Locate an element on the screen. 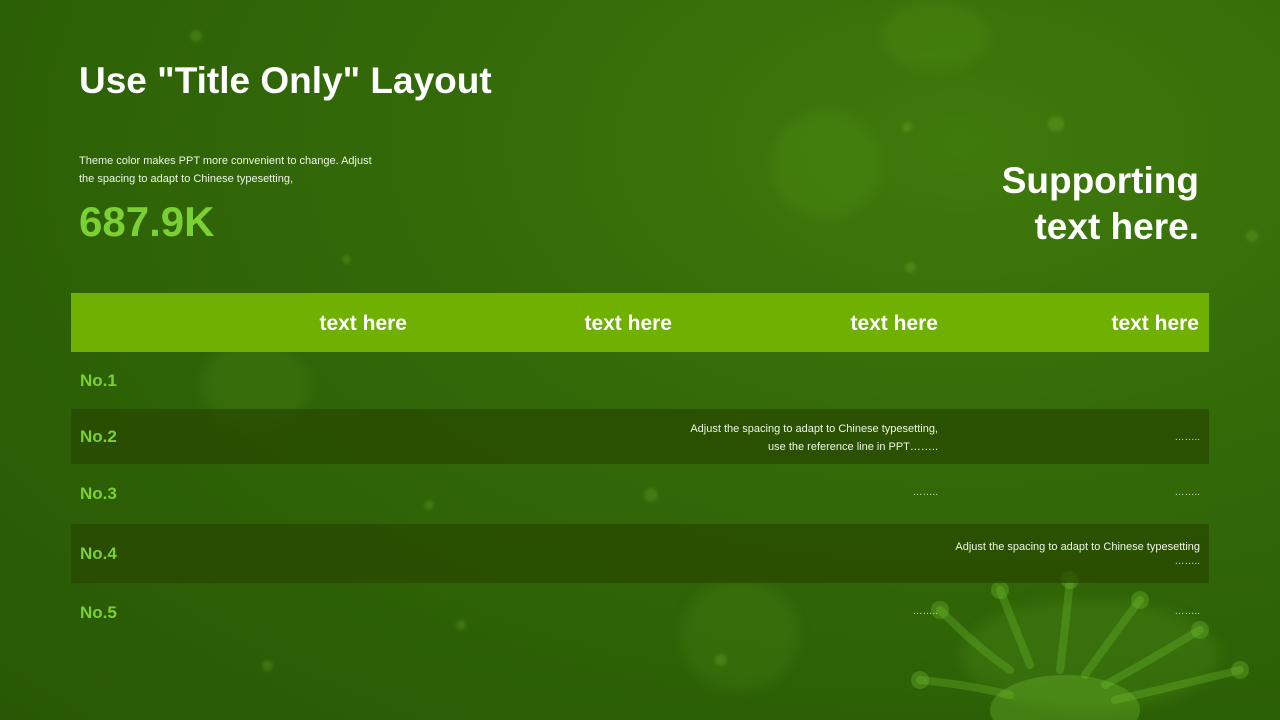  big-number: 687.9K is located at coordinates (147, 221).